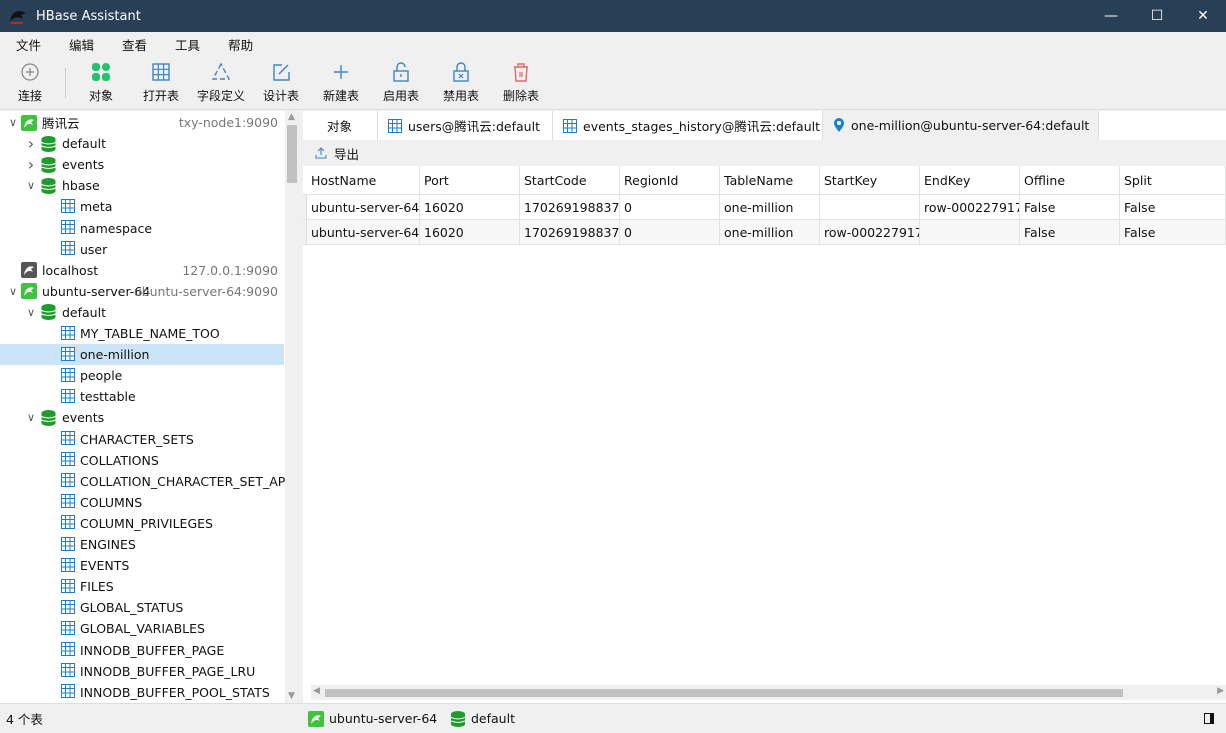 The height and width of the screenshot is (733, 1226). What do you see at coordinates (28, 44) in the screenshot?
I see `menu-file: 文件` at bounding box center [28, 44].